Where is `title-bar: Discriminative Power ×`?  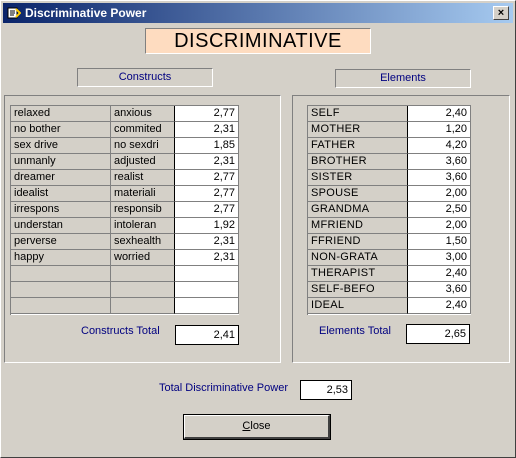
title-bar: Discriminative Power × is located at coordinates (258, 13).